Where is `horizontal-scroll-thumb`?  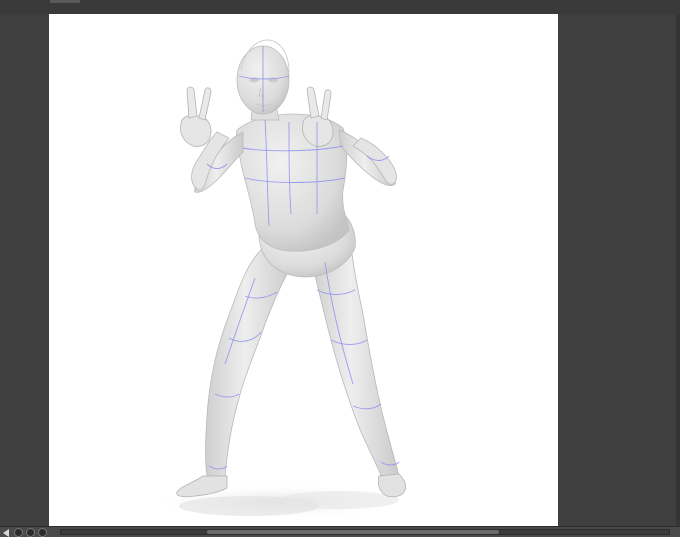 horizontal-scroll-thumb is located at coordinates (353, 532).